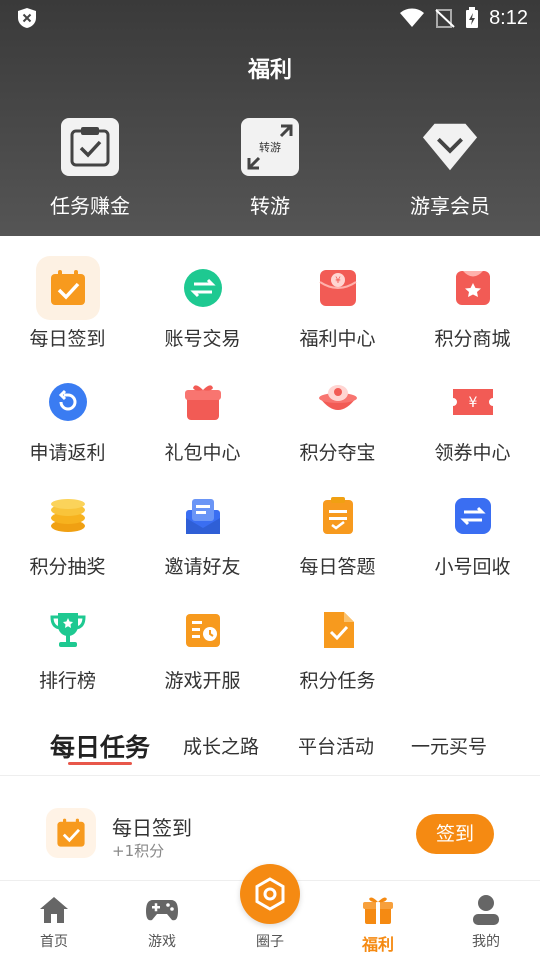 The height and width of the screenshot is (960, 540). Describe the element at coordinates (162, 910) in the screenshot. I see `gamepad-icon` at that location.